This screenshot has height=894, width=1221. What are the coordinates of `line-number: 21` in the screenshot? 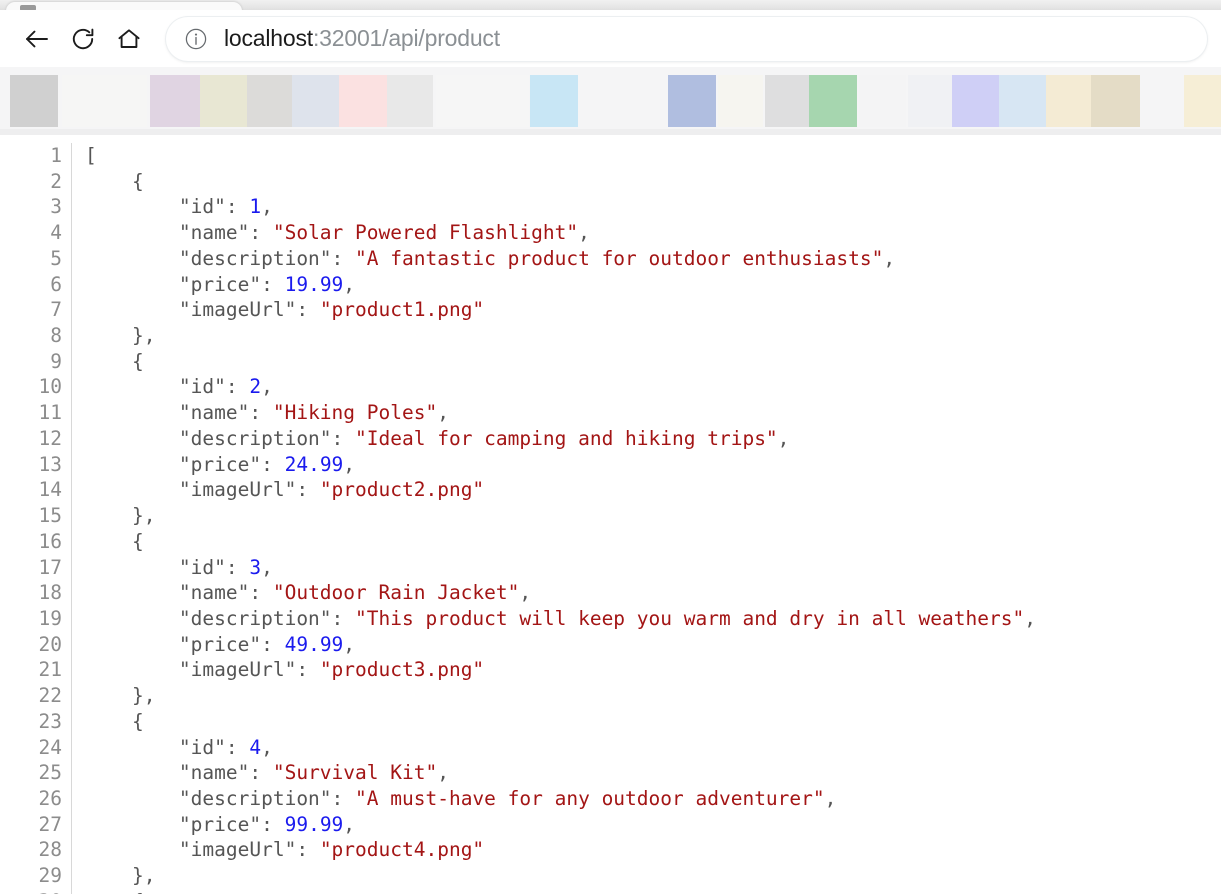 It's located at (50, 670).